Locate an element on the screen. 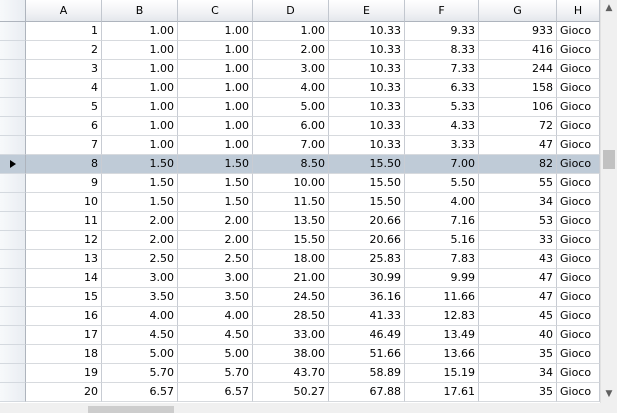  cell-a: 5 is located at coordinates (64, 107).